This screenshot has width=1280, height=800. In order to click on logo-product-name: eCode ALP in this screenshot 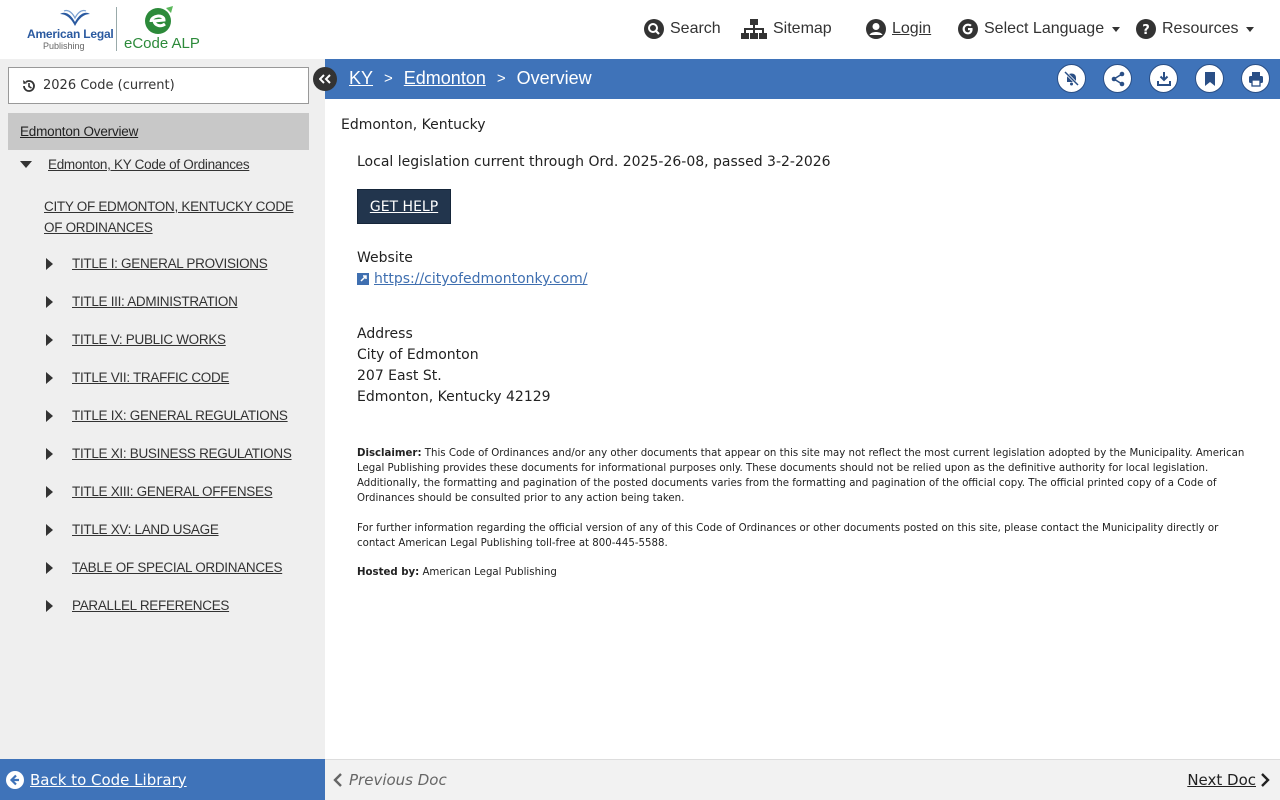, I will do `click(162, 43)`.